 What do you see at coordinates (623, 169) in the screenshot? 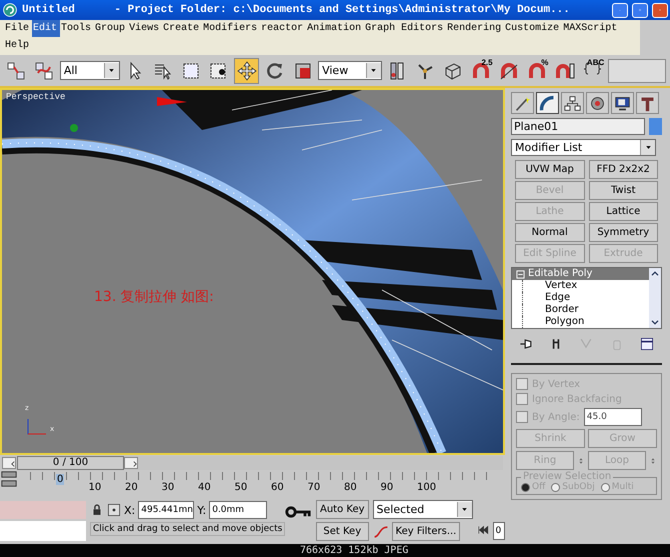
I see `modifier-button: FFD 2x2x2` at bounding box center [623, 169].